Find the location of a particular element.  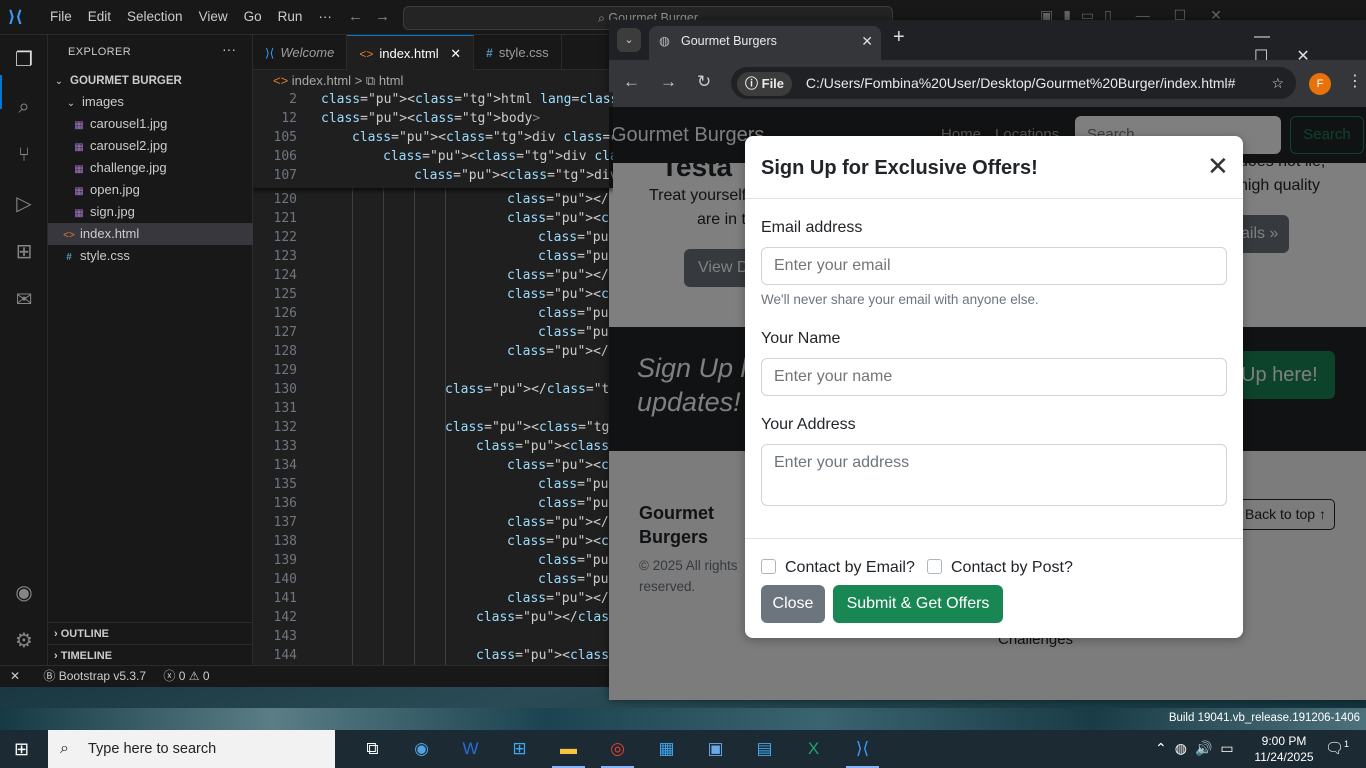

html-file-icon: <> is located at coordinates (69, 235).